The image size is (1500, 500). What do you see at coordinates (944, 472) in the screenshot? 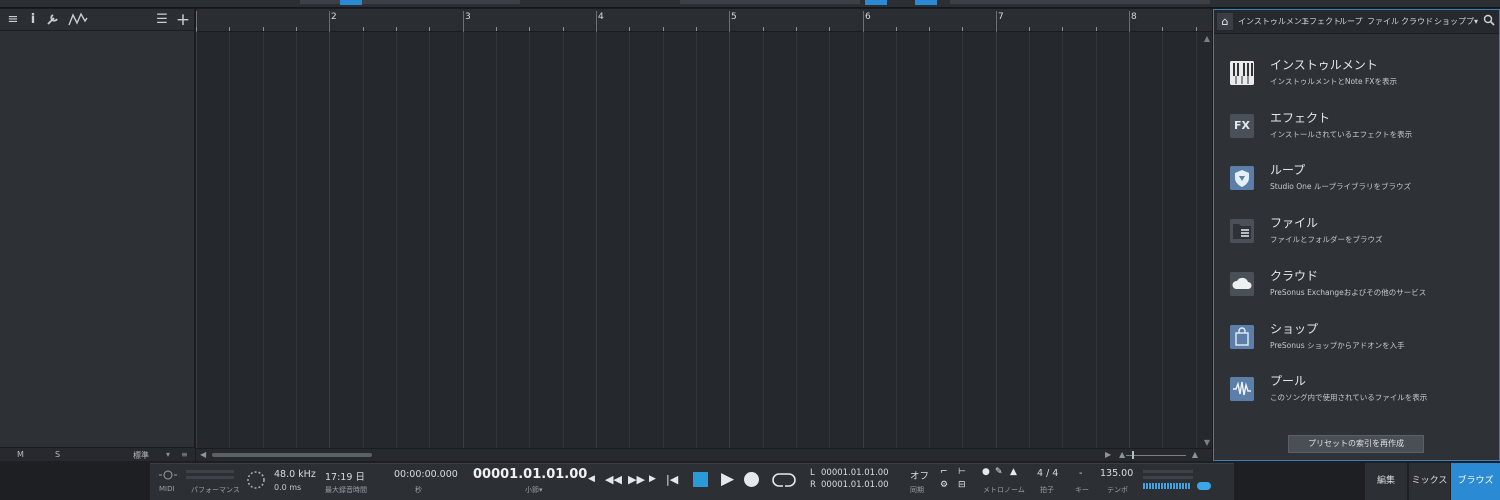
I see `precount-icon: ⌐` at bounding box center [944, 472].